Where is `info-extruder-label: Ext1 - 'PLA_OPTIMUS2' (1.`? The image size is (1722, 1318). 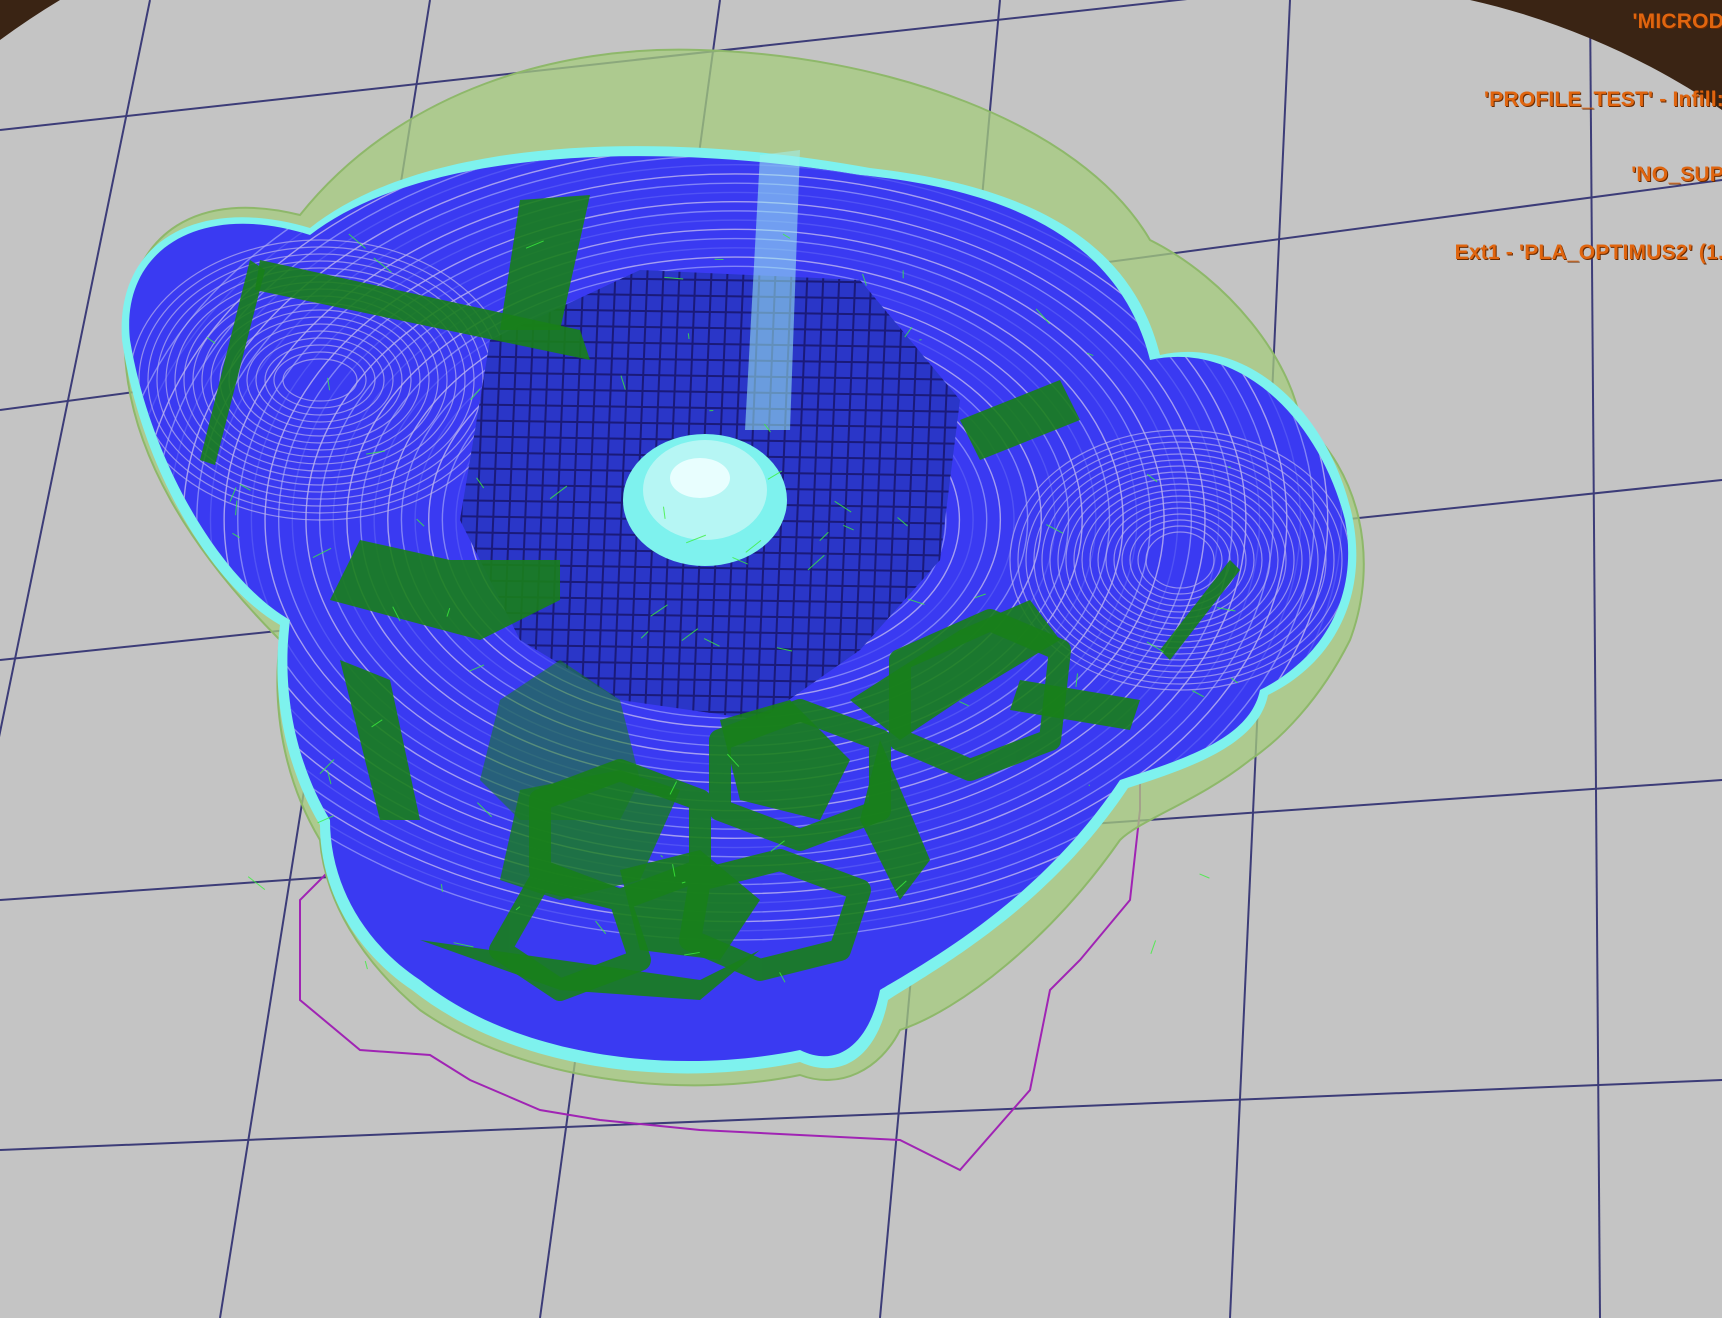
info-extruder-label: Ext1 - 'PLA_OPTIMUS2' (1. is located at coordinates (1588, 252).